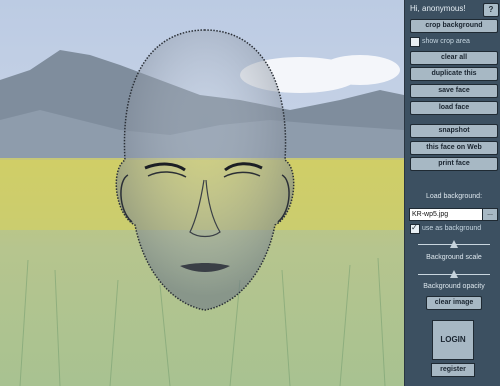  I want to click on greeting-text: Hi, anonymous!, so click(438, 8).